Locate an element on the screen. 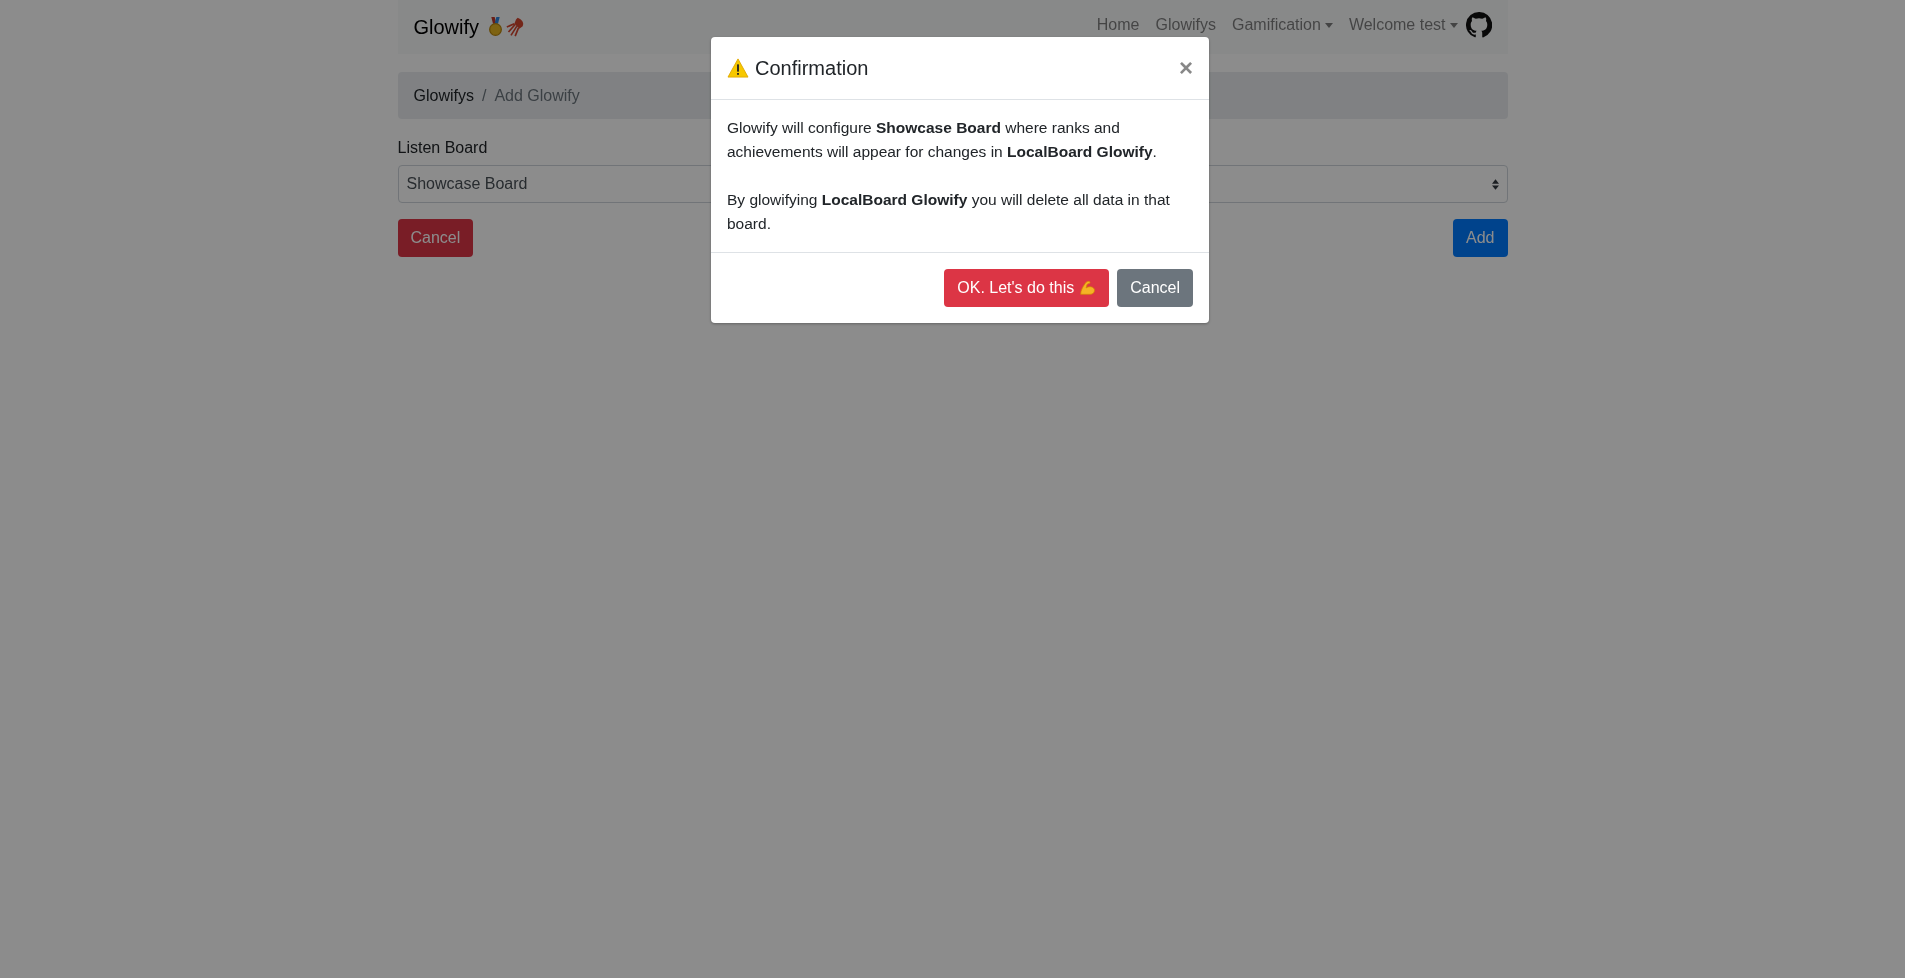 Image resolution: width=1905 pixels, height=978 pixels. dropdown-toggle: Gamification is located at coordinates (1282, 25).